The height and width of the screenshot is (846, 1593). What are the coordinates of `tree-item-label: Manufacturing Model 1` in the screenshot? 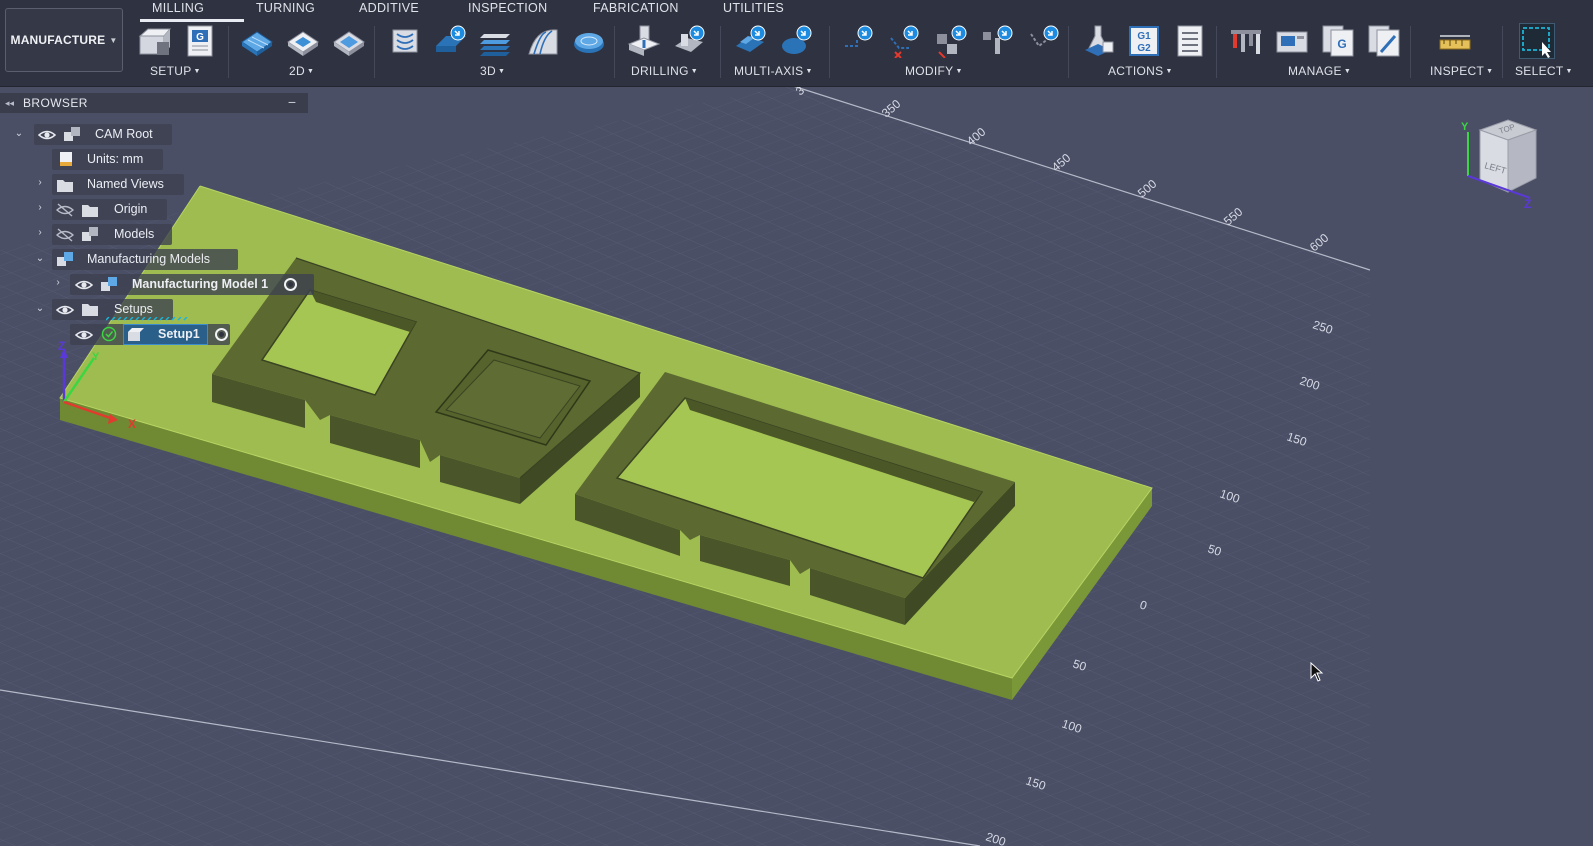 It's located at (200, 284).